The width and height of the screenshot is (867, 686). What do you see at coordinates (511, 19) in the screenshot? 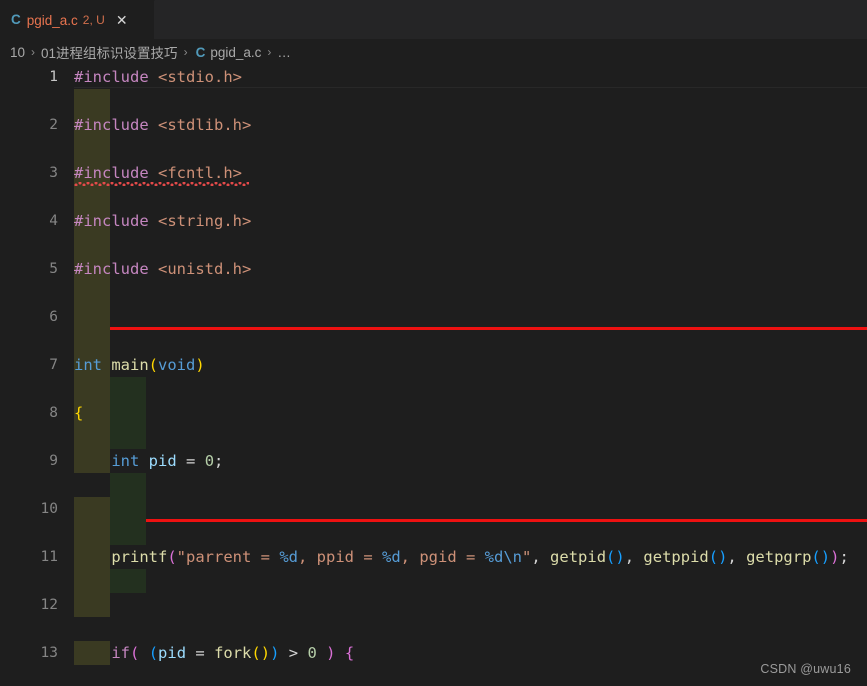
I see `tab-bar-empty-area` at bounding box center [511, 19].